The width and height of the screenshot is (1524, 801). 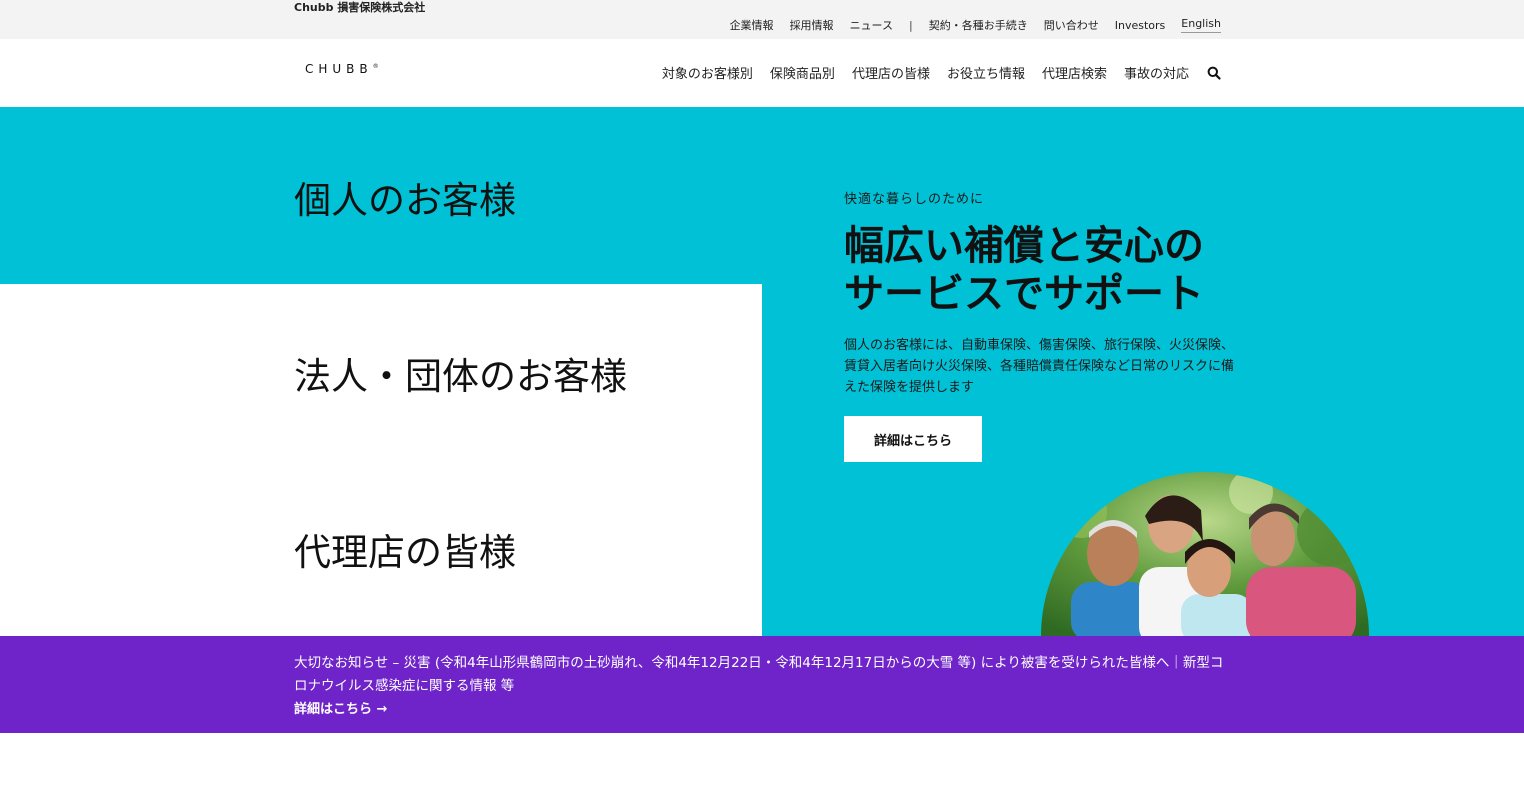 I want to click on segment-personal: 個人のお客様, so click(x=405, y=197).